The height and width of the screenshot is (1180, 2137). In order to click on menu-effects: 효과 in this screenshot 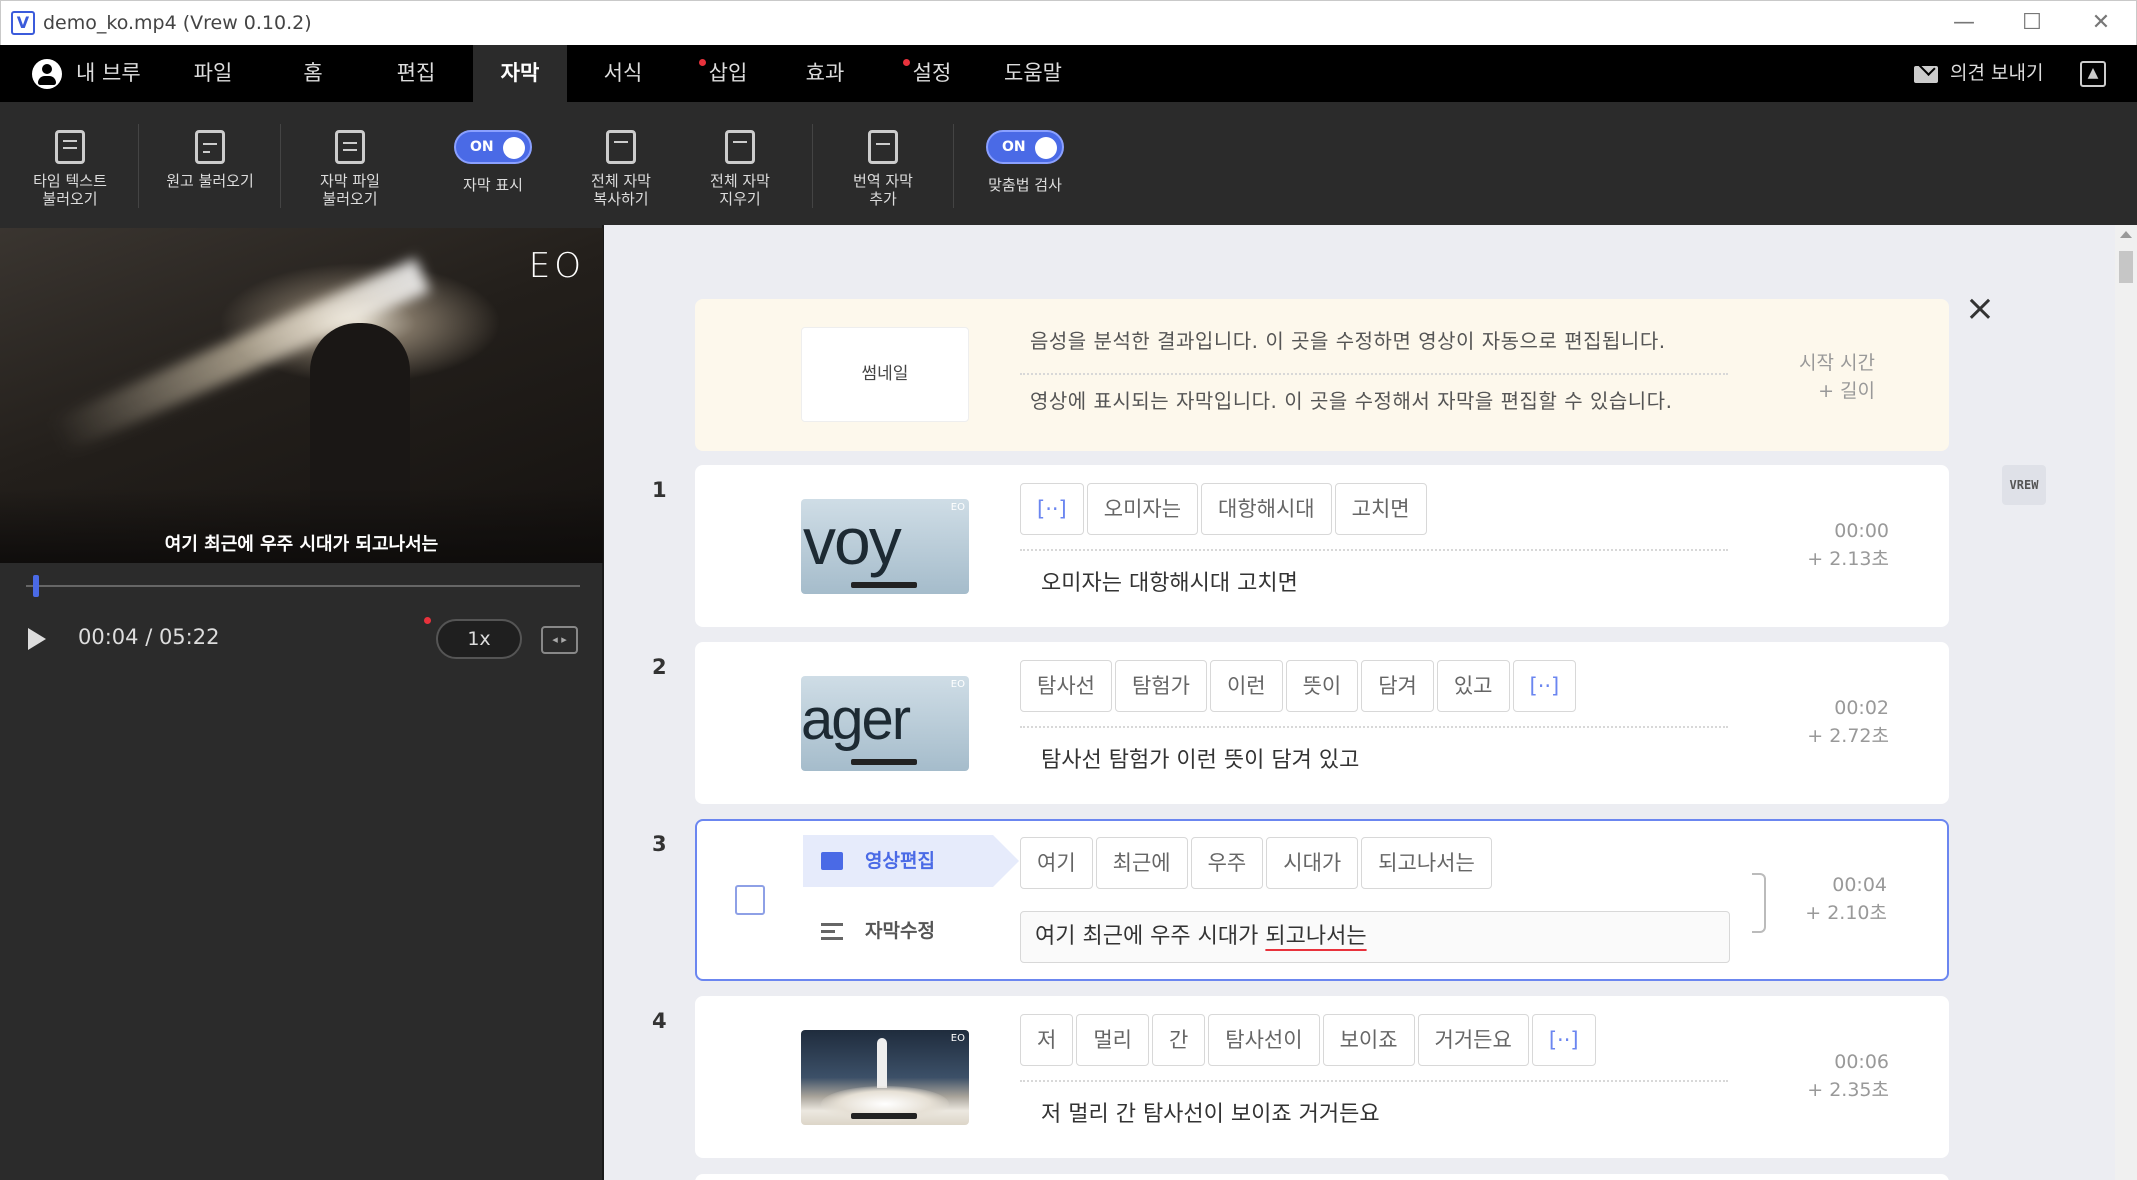, I will do `click(825, 73)`.